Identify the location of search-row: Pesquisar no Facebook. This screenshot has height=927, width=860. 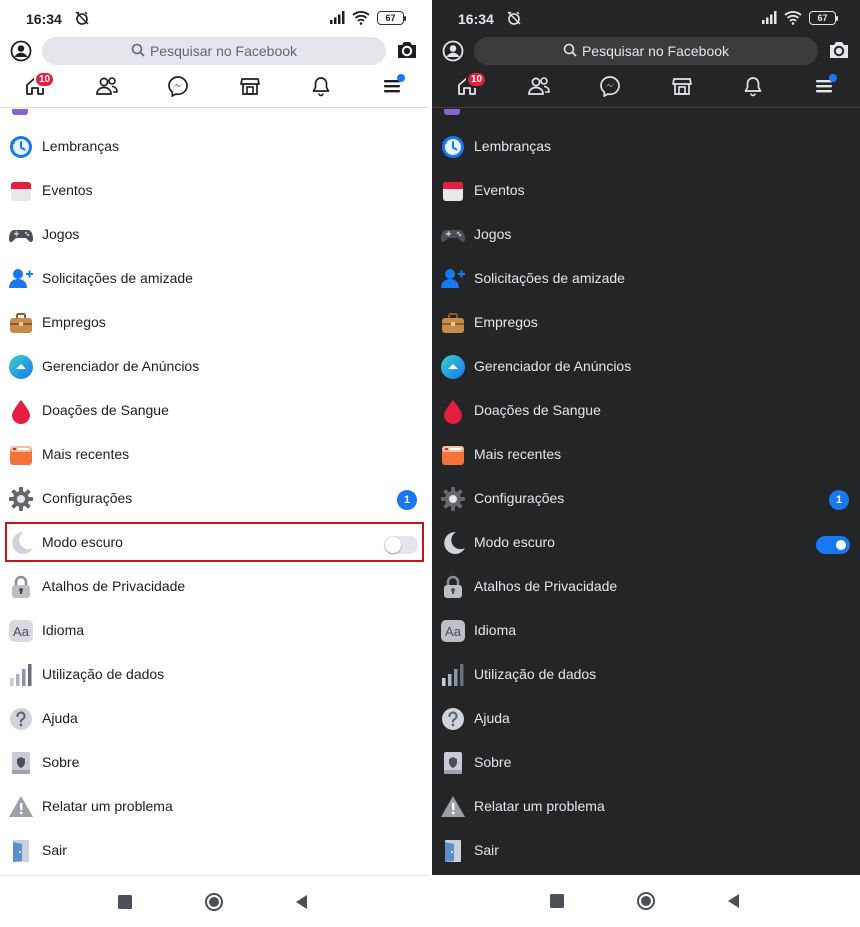
(214, 51).